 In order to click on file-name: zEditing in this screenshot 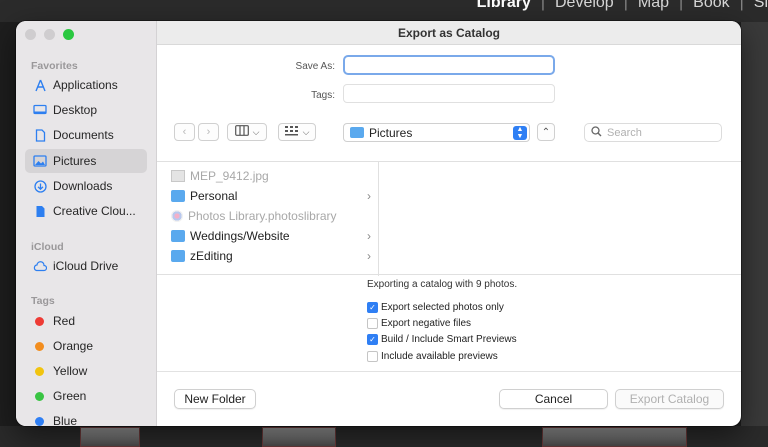, I will do `click(211, 256)`.